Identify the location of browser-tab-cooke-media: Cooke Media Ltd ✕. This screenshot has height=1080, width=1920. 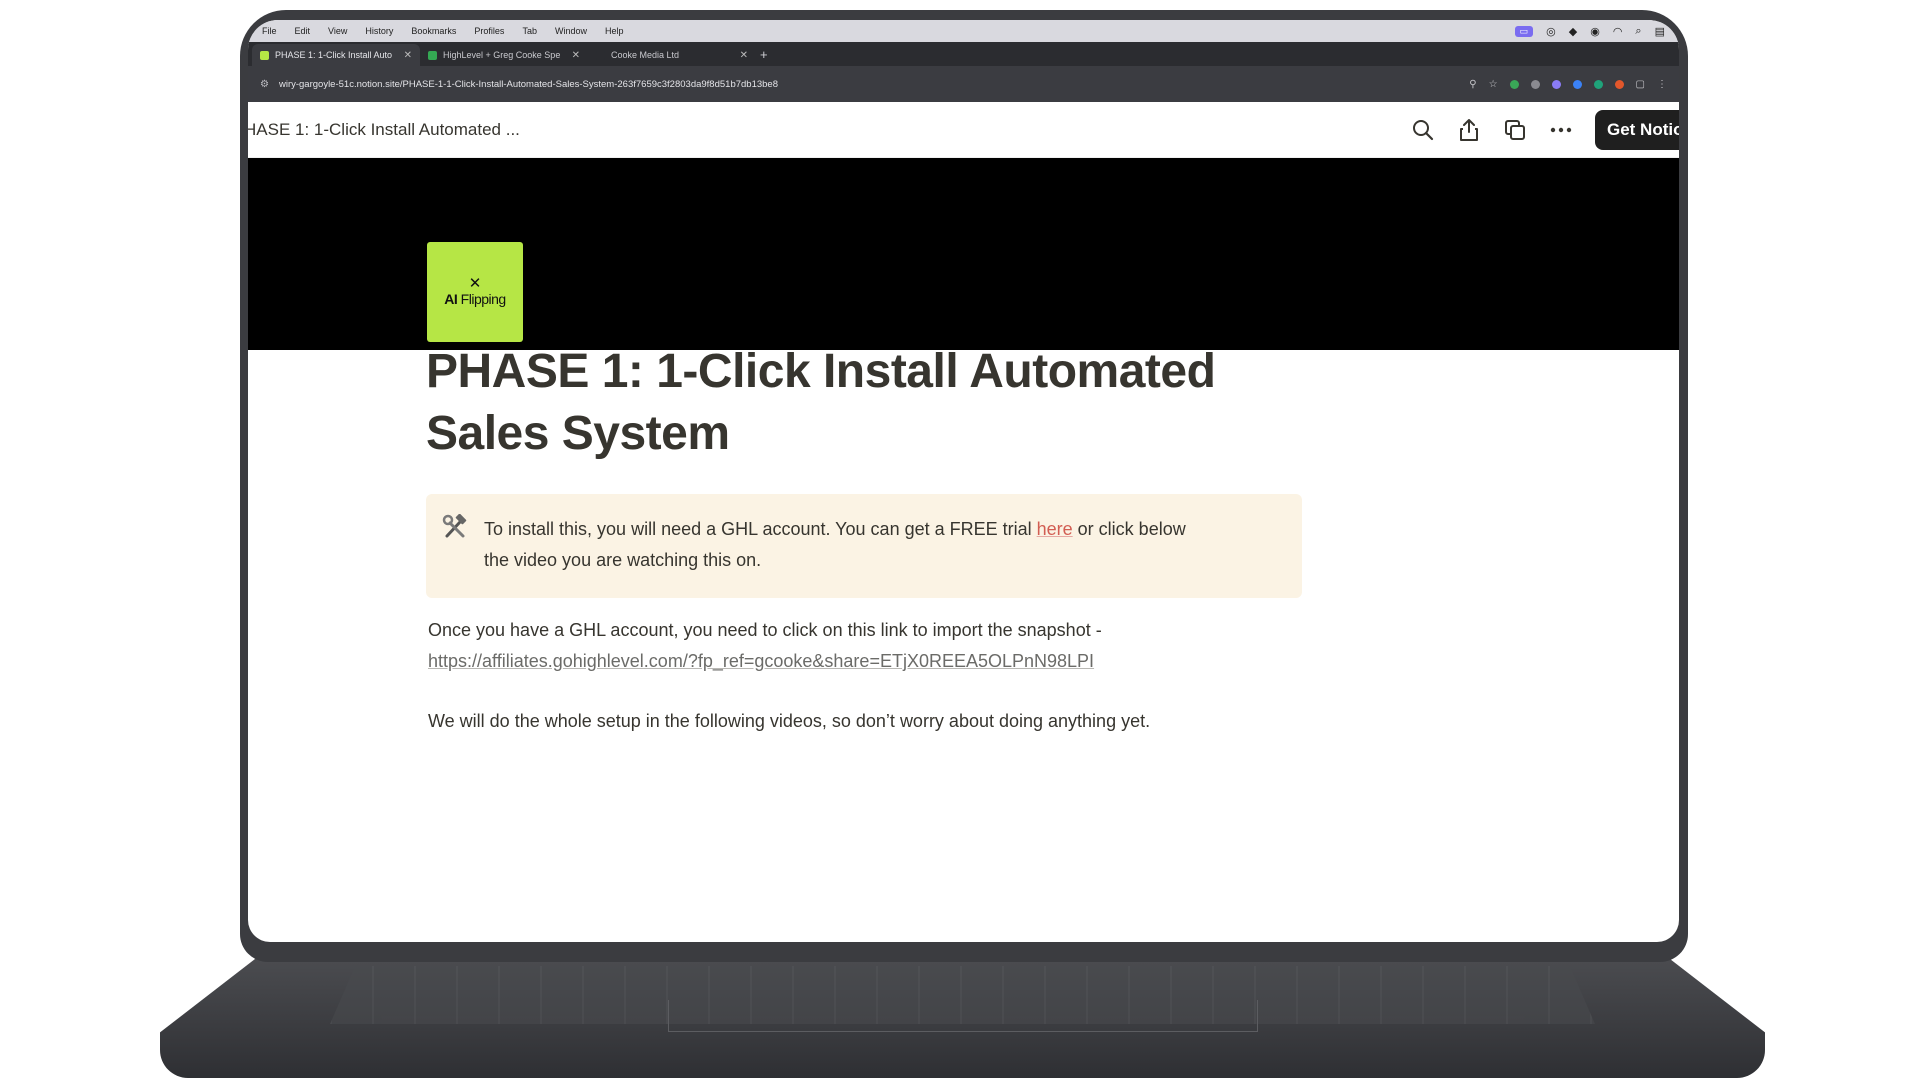
(672, 55).